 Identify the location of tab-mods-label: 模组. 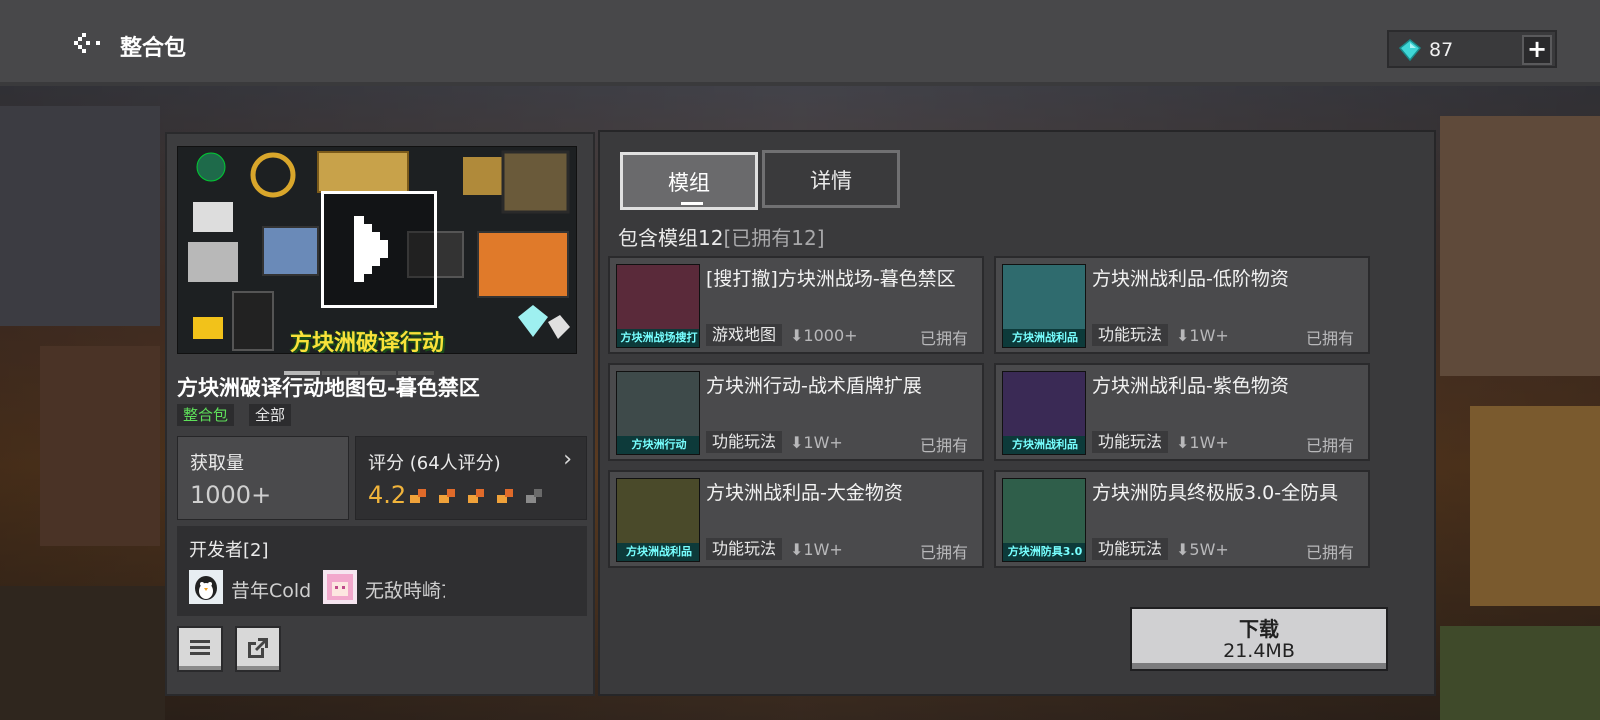
(689, 183).